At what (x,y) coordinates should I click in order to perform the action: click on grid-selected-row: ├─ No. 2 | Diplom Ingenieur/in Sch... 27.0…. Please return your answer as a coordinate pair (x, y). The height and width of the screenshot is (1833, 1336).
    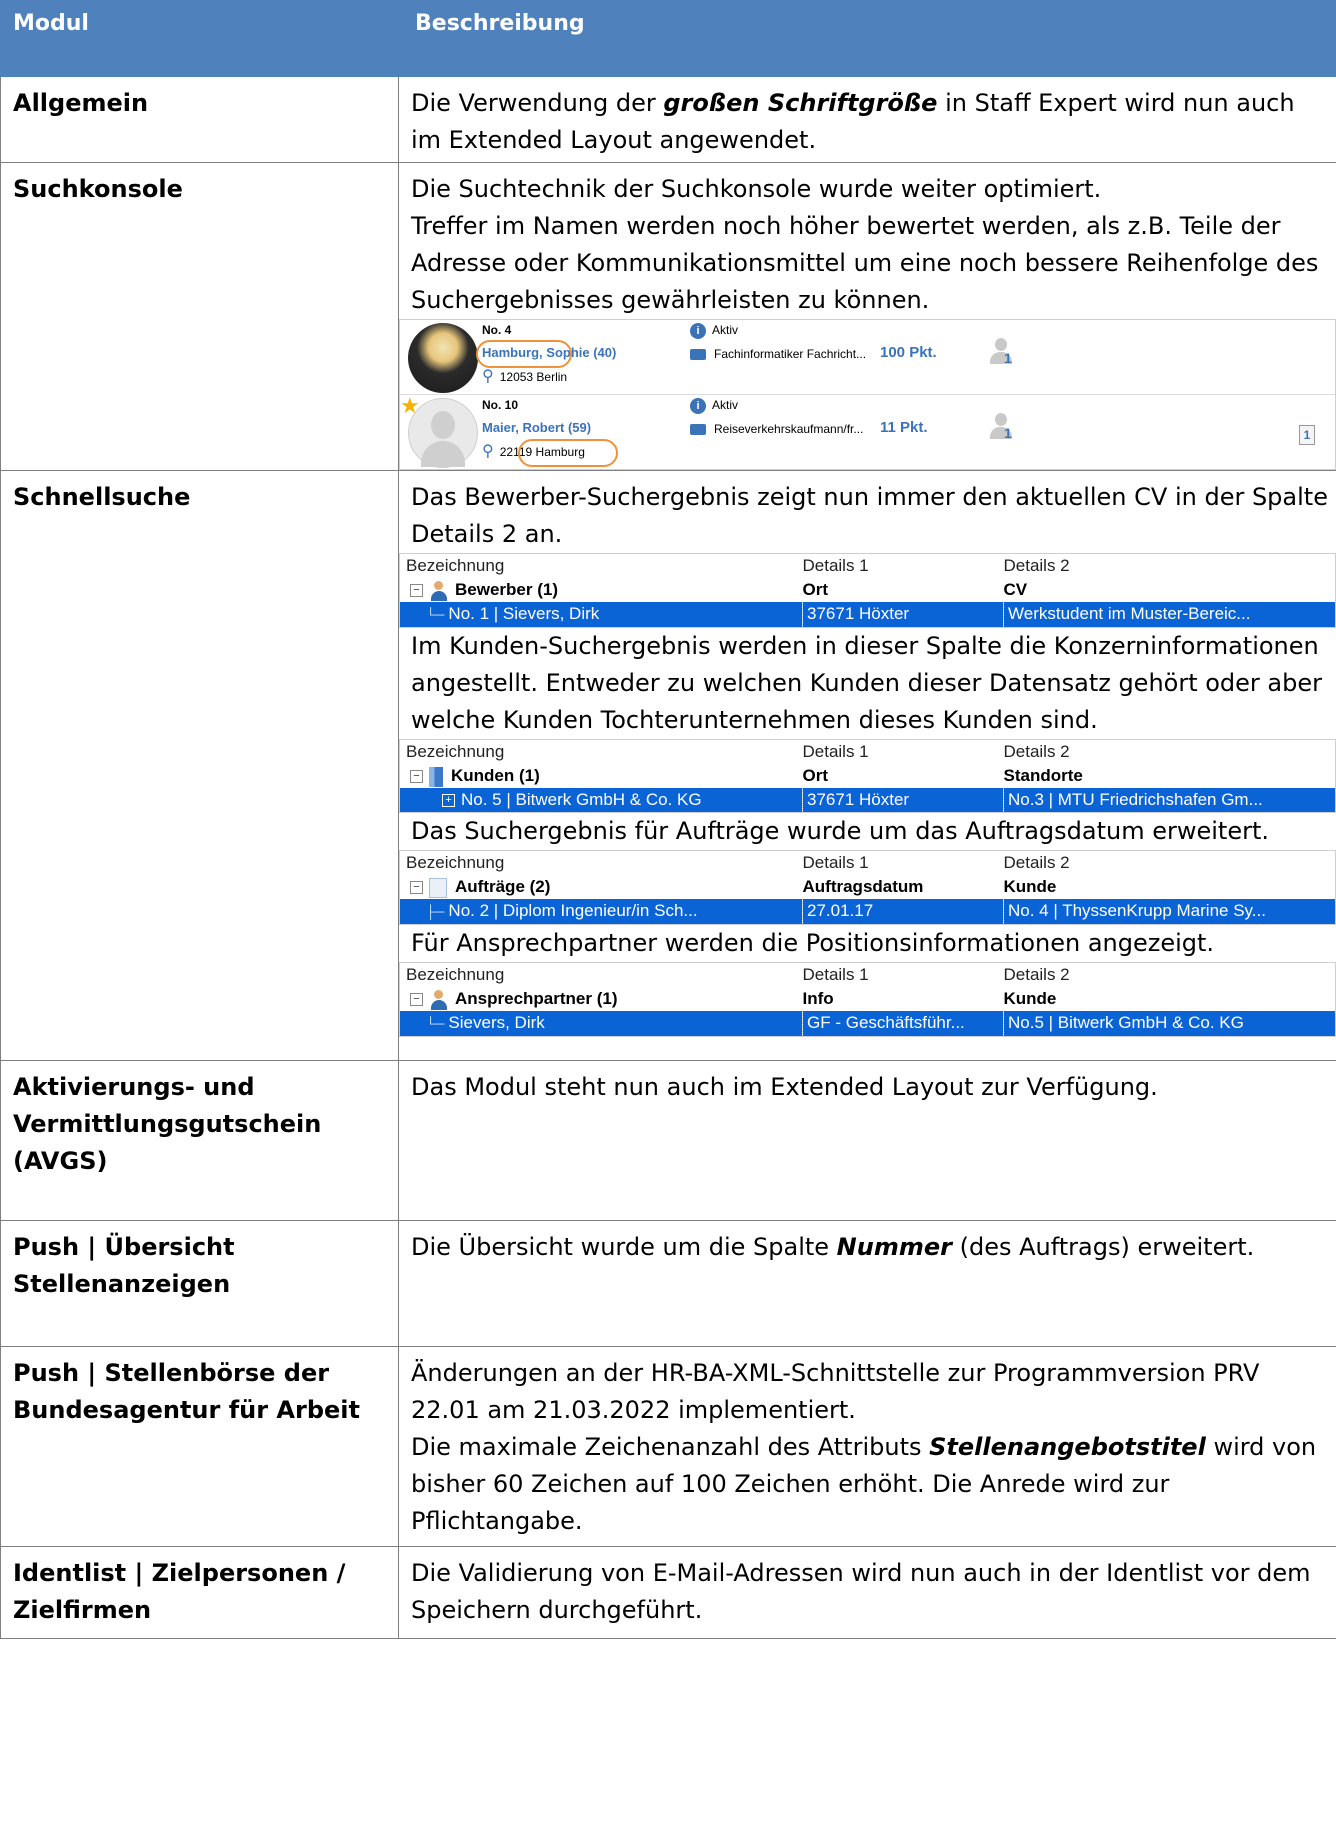
    Looking at the image, I should click on (867, 911).